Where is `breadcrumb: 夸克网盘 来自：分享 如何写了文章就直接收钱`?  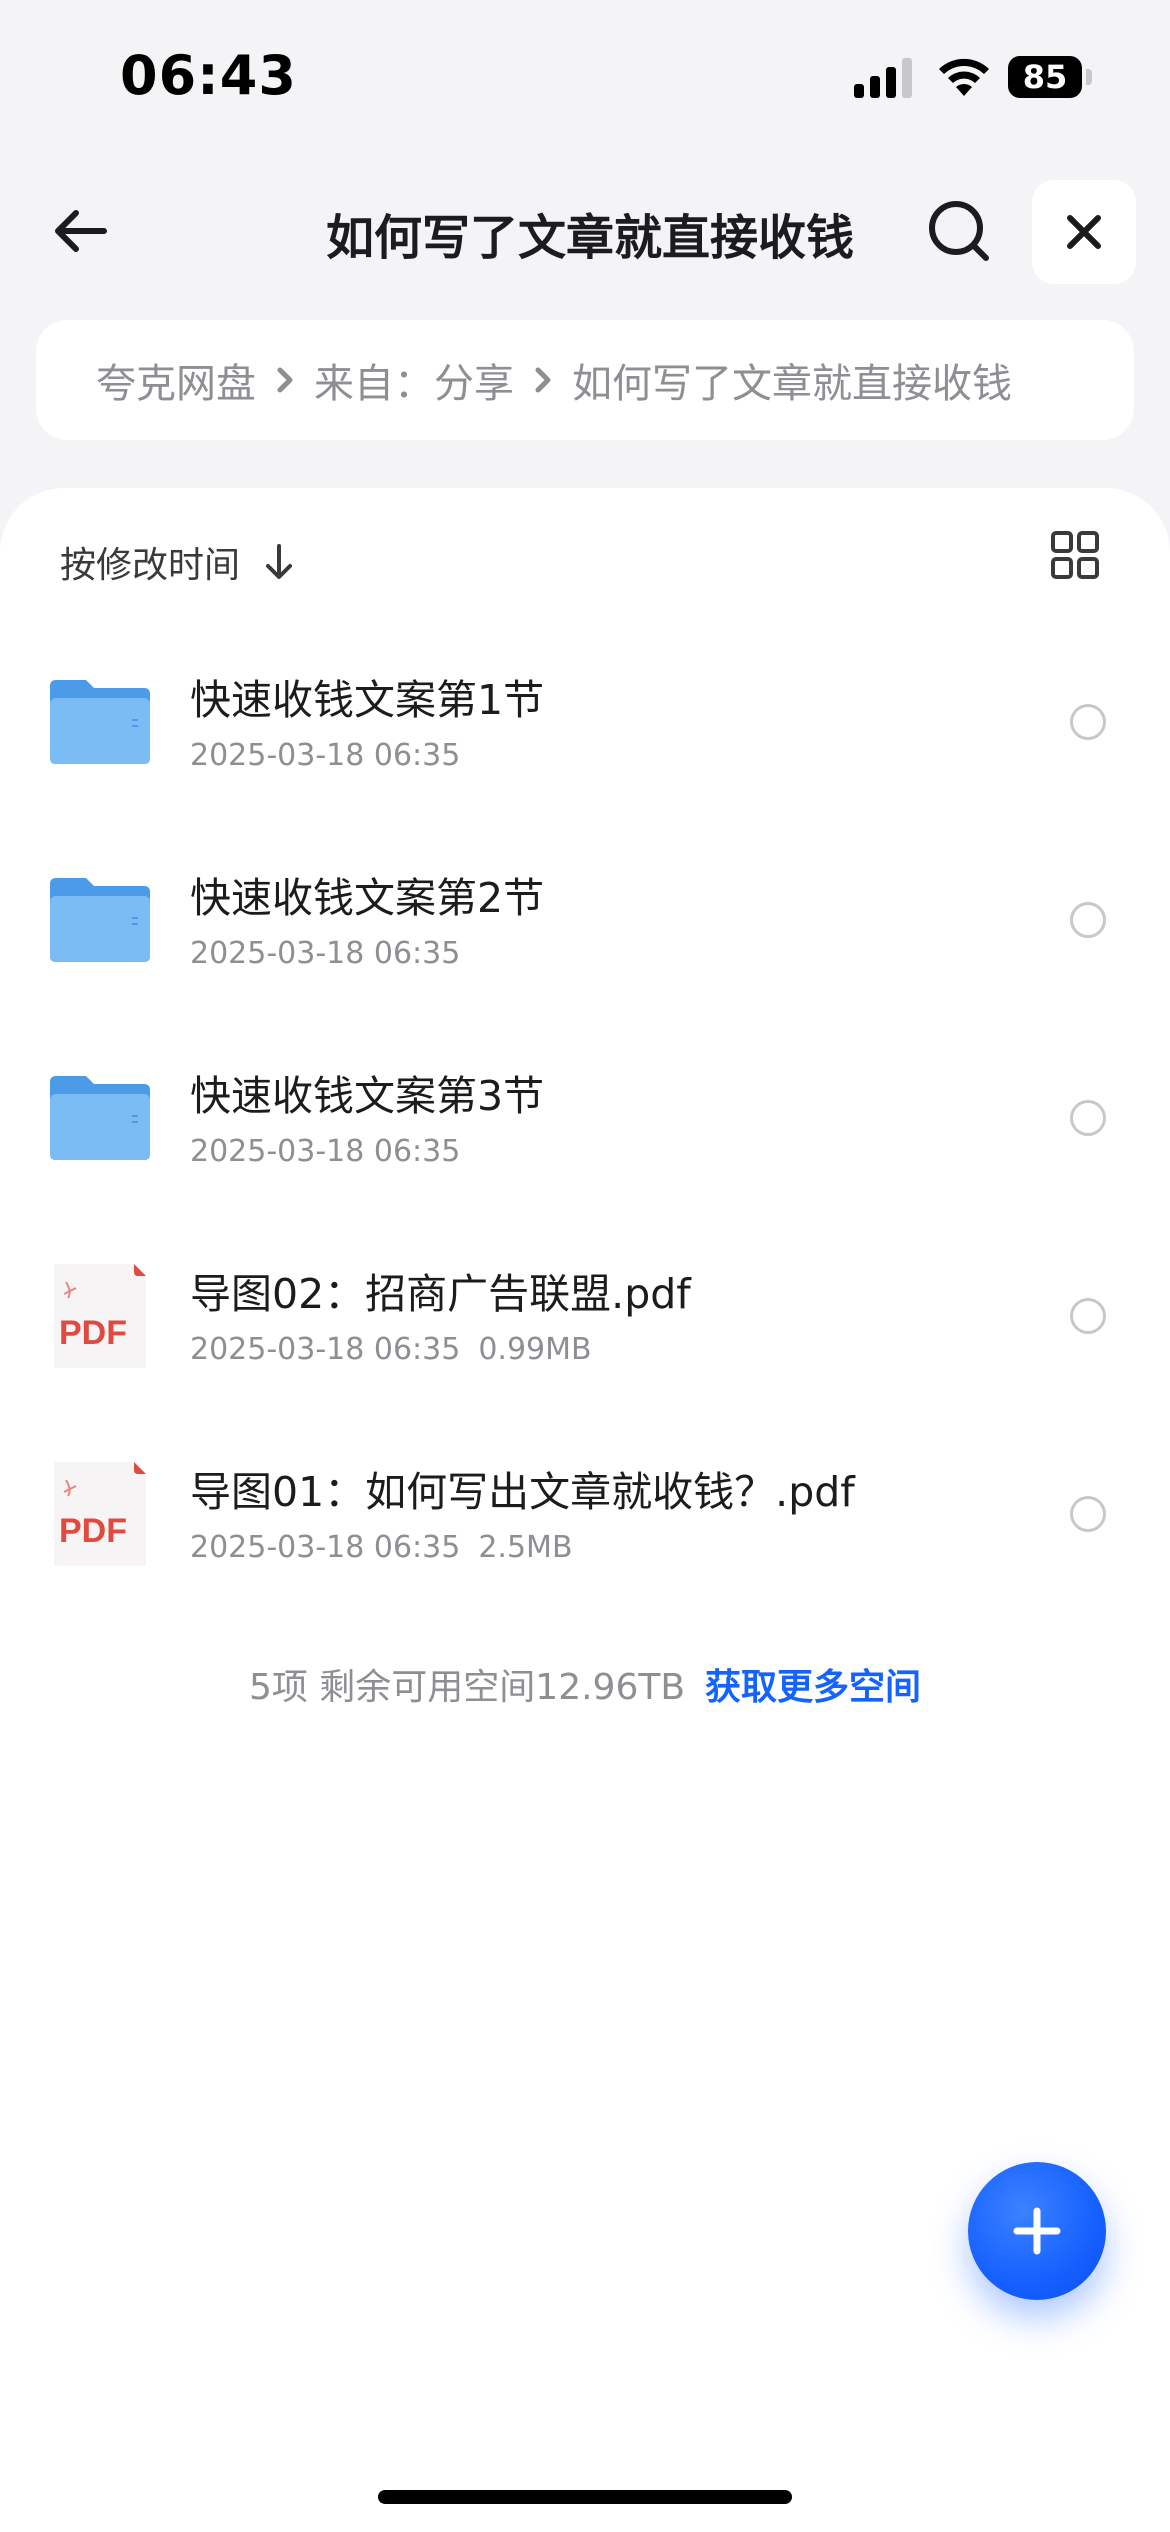 breadcrumb: 夸克网盘 来自：分享 如何写了文章就直接收钱 is located at coordinates (585, 380).